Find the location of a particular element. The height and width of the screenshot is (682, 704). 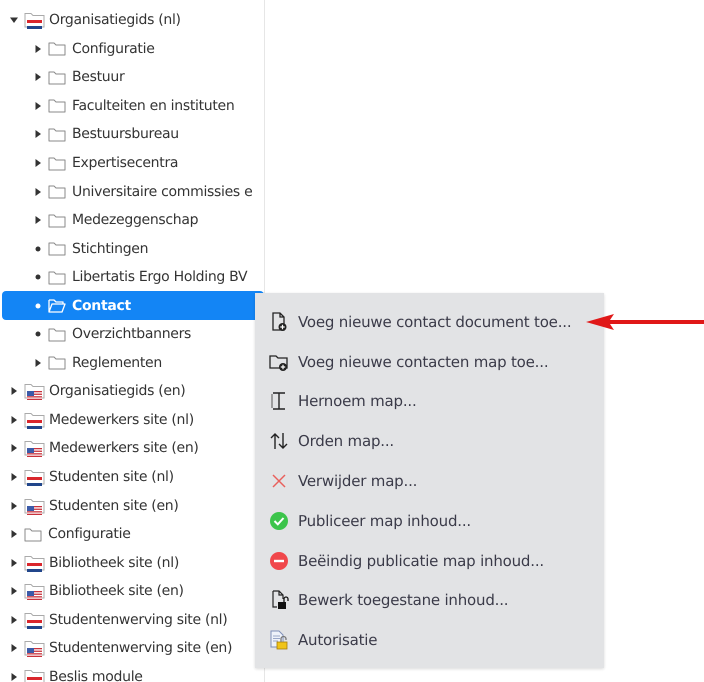

tree-item: Beslis module is located at coordinates (133, 672).